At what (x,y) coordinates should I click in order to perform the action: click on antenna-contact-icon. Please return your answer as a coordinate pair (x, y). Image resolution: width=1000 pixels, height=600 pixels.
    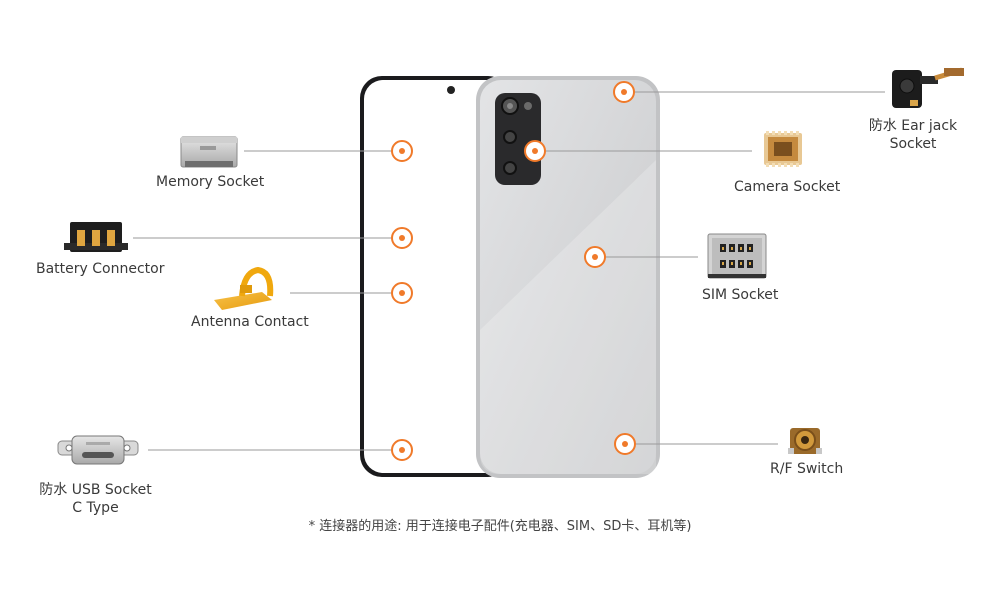
    Looking at the image, I should click on (244, 288).